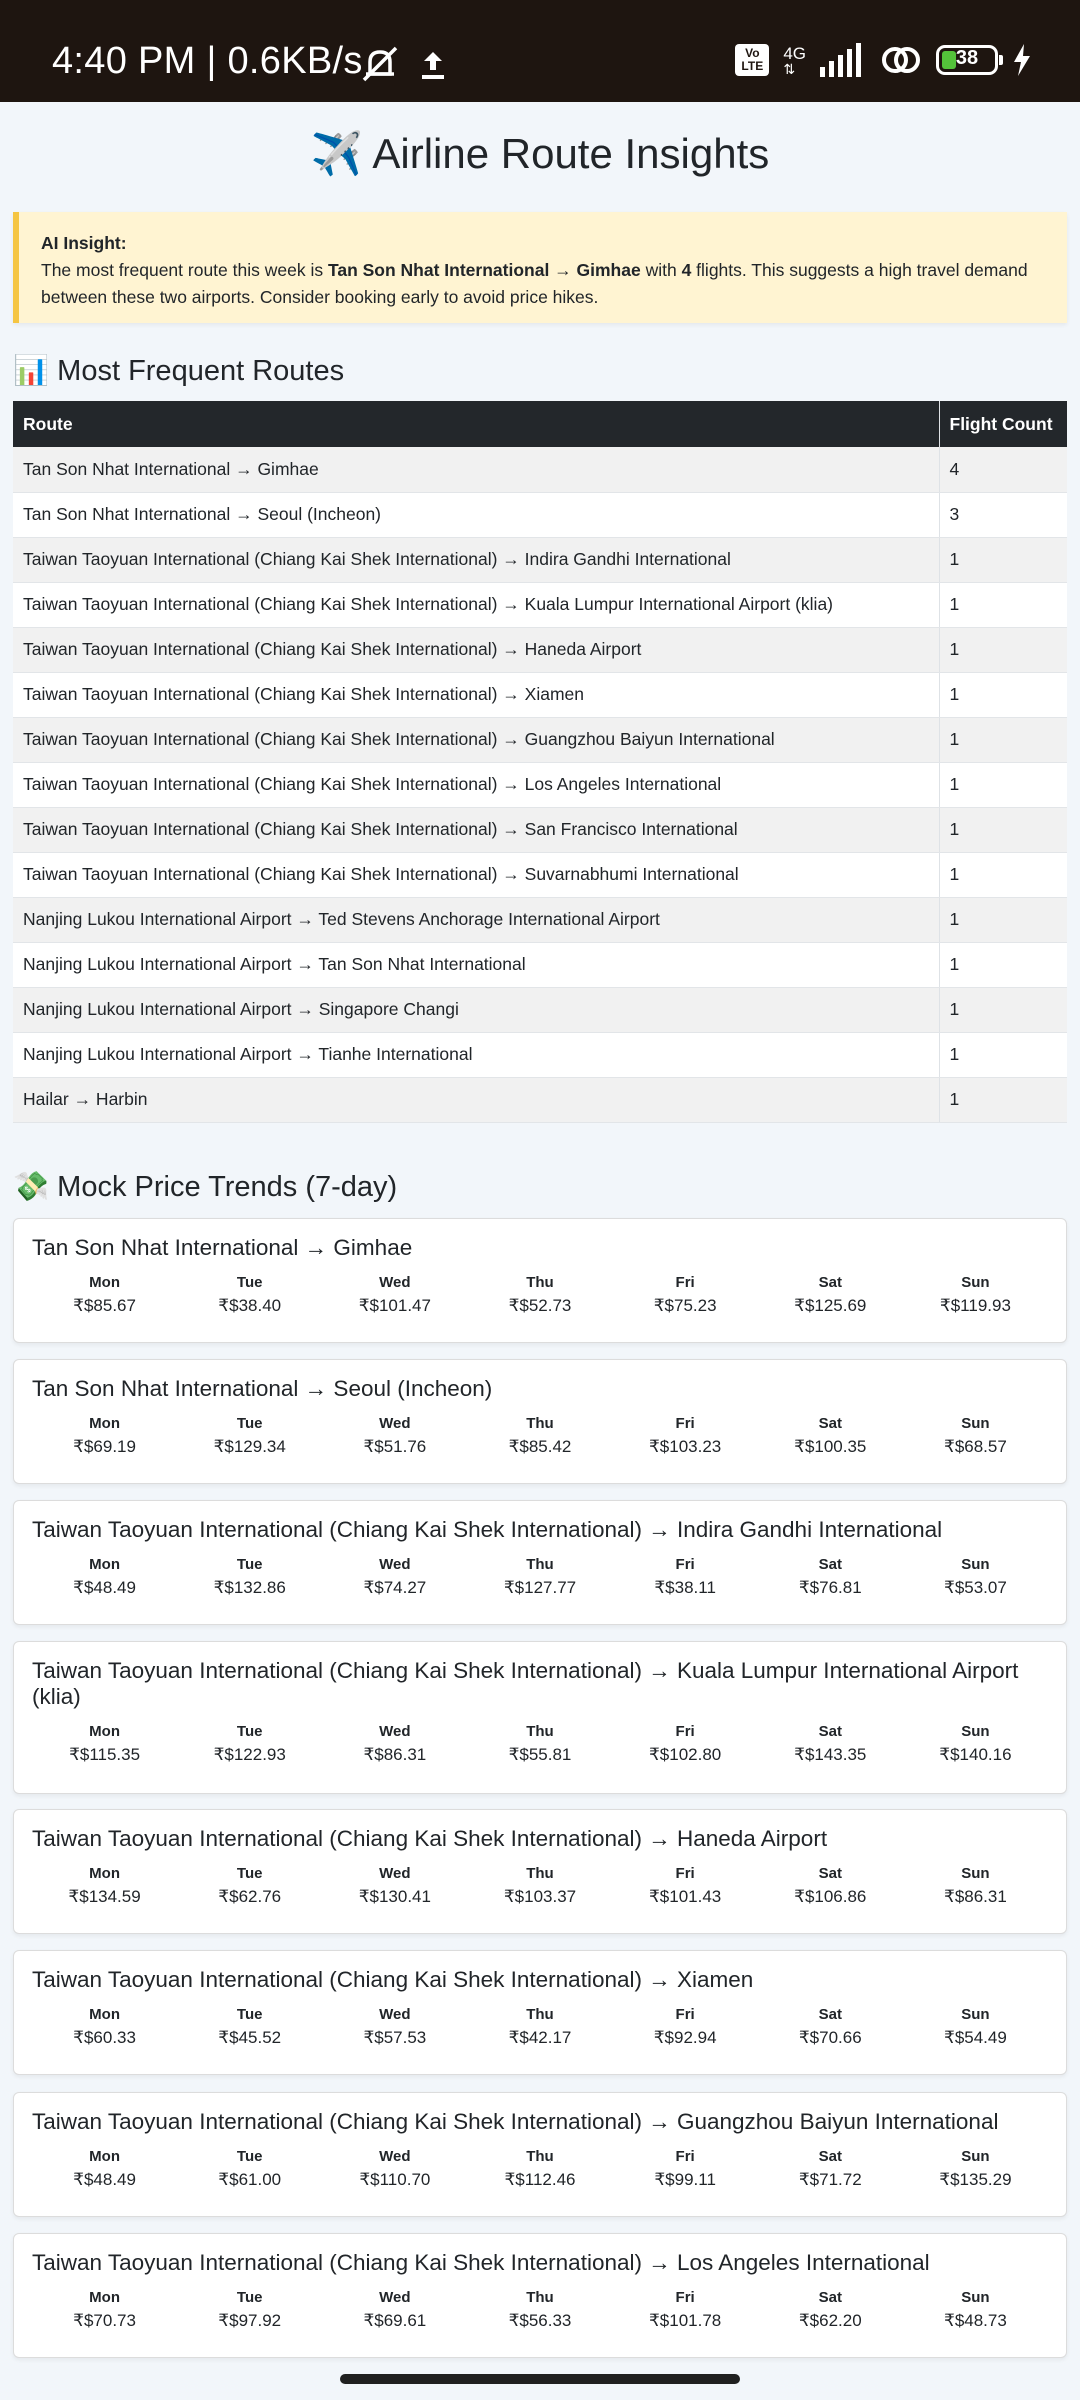  I want to click on day-price: ₹$99.11, so click(685, 2179).